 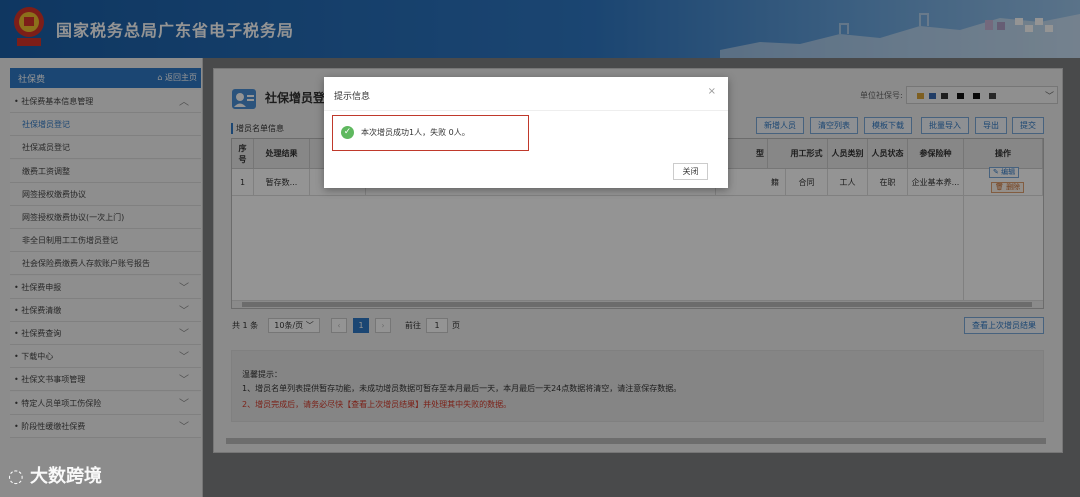 I want to click on watermark-logo: ◌ 大数跨境, so click(x=55, y=476).